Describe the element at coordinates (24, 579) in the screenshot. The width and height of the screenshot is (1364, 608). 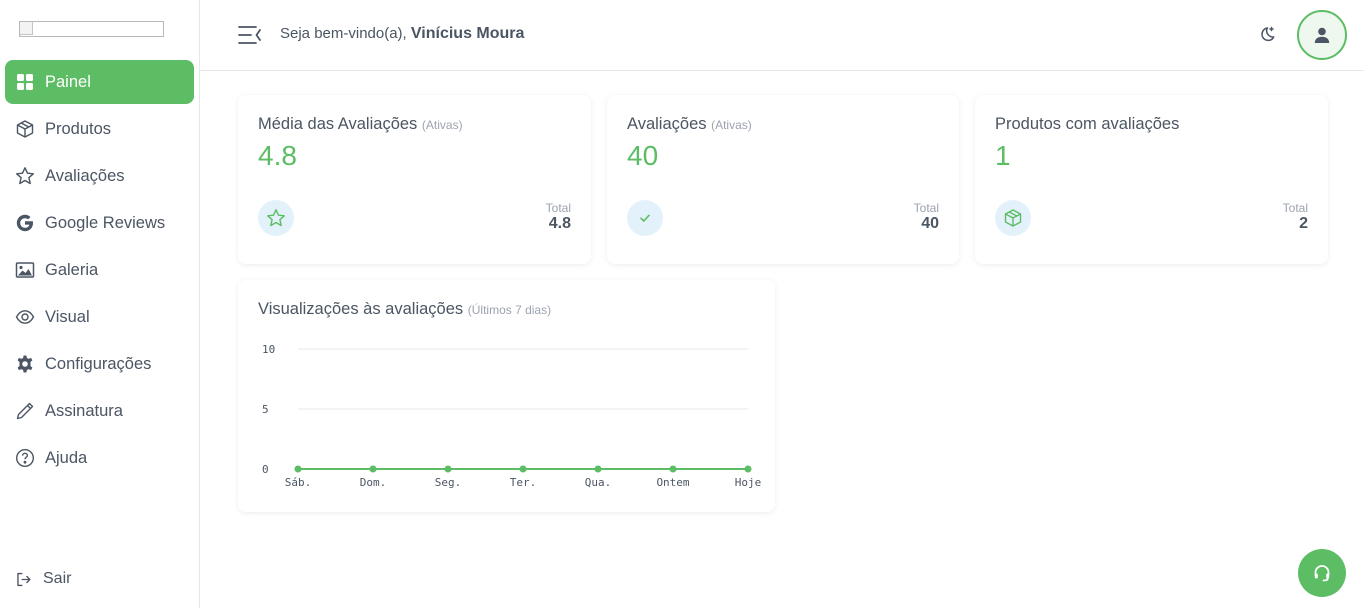
I see `logout-icon` at that location.